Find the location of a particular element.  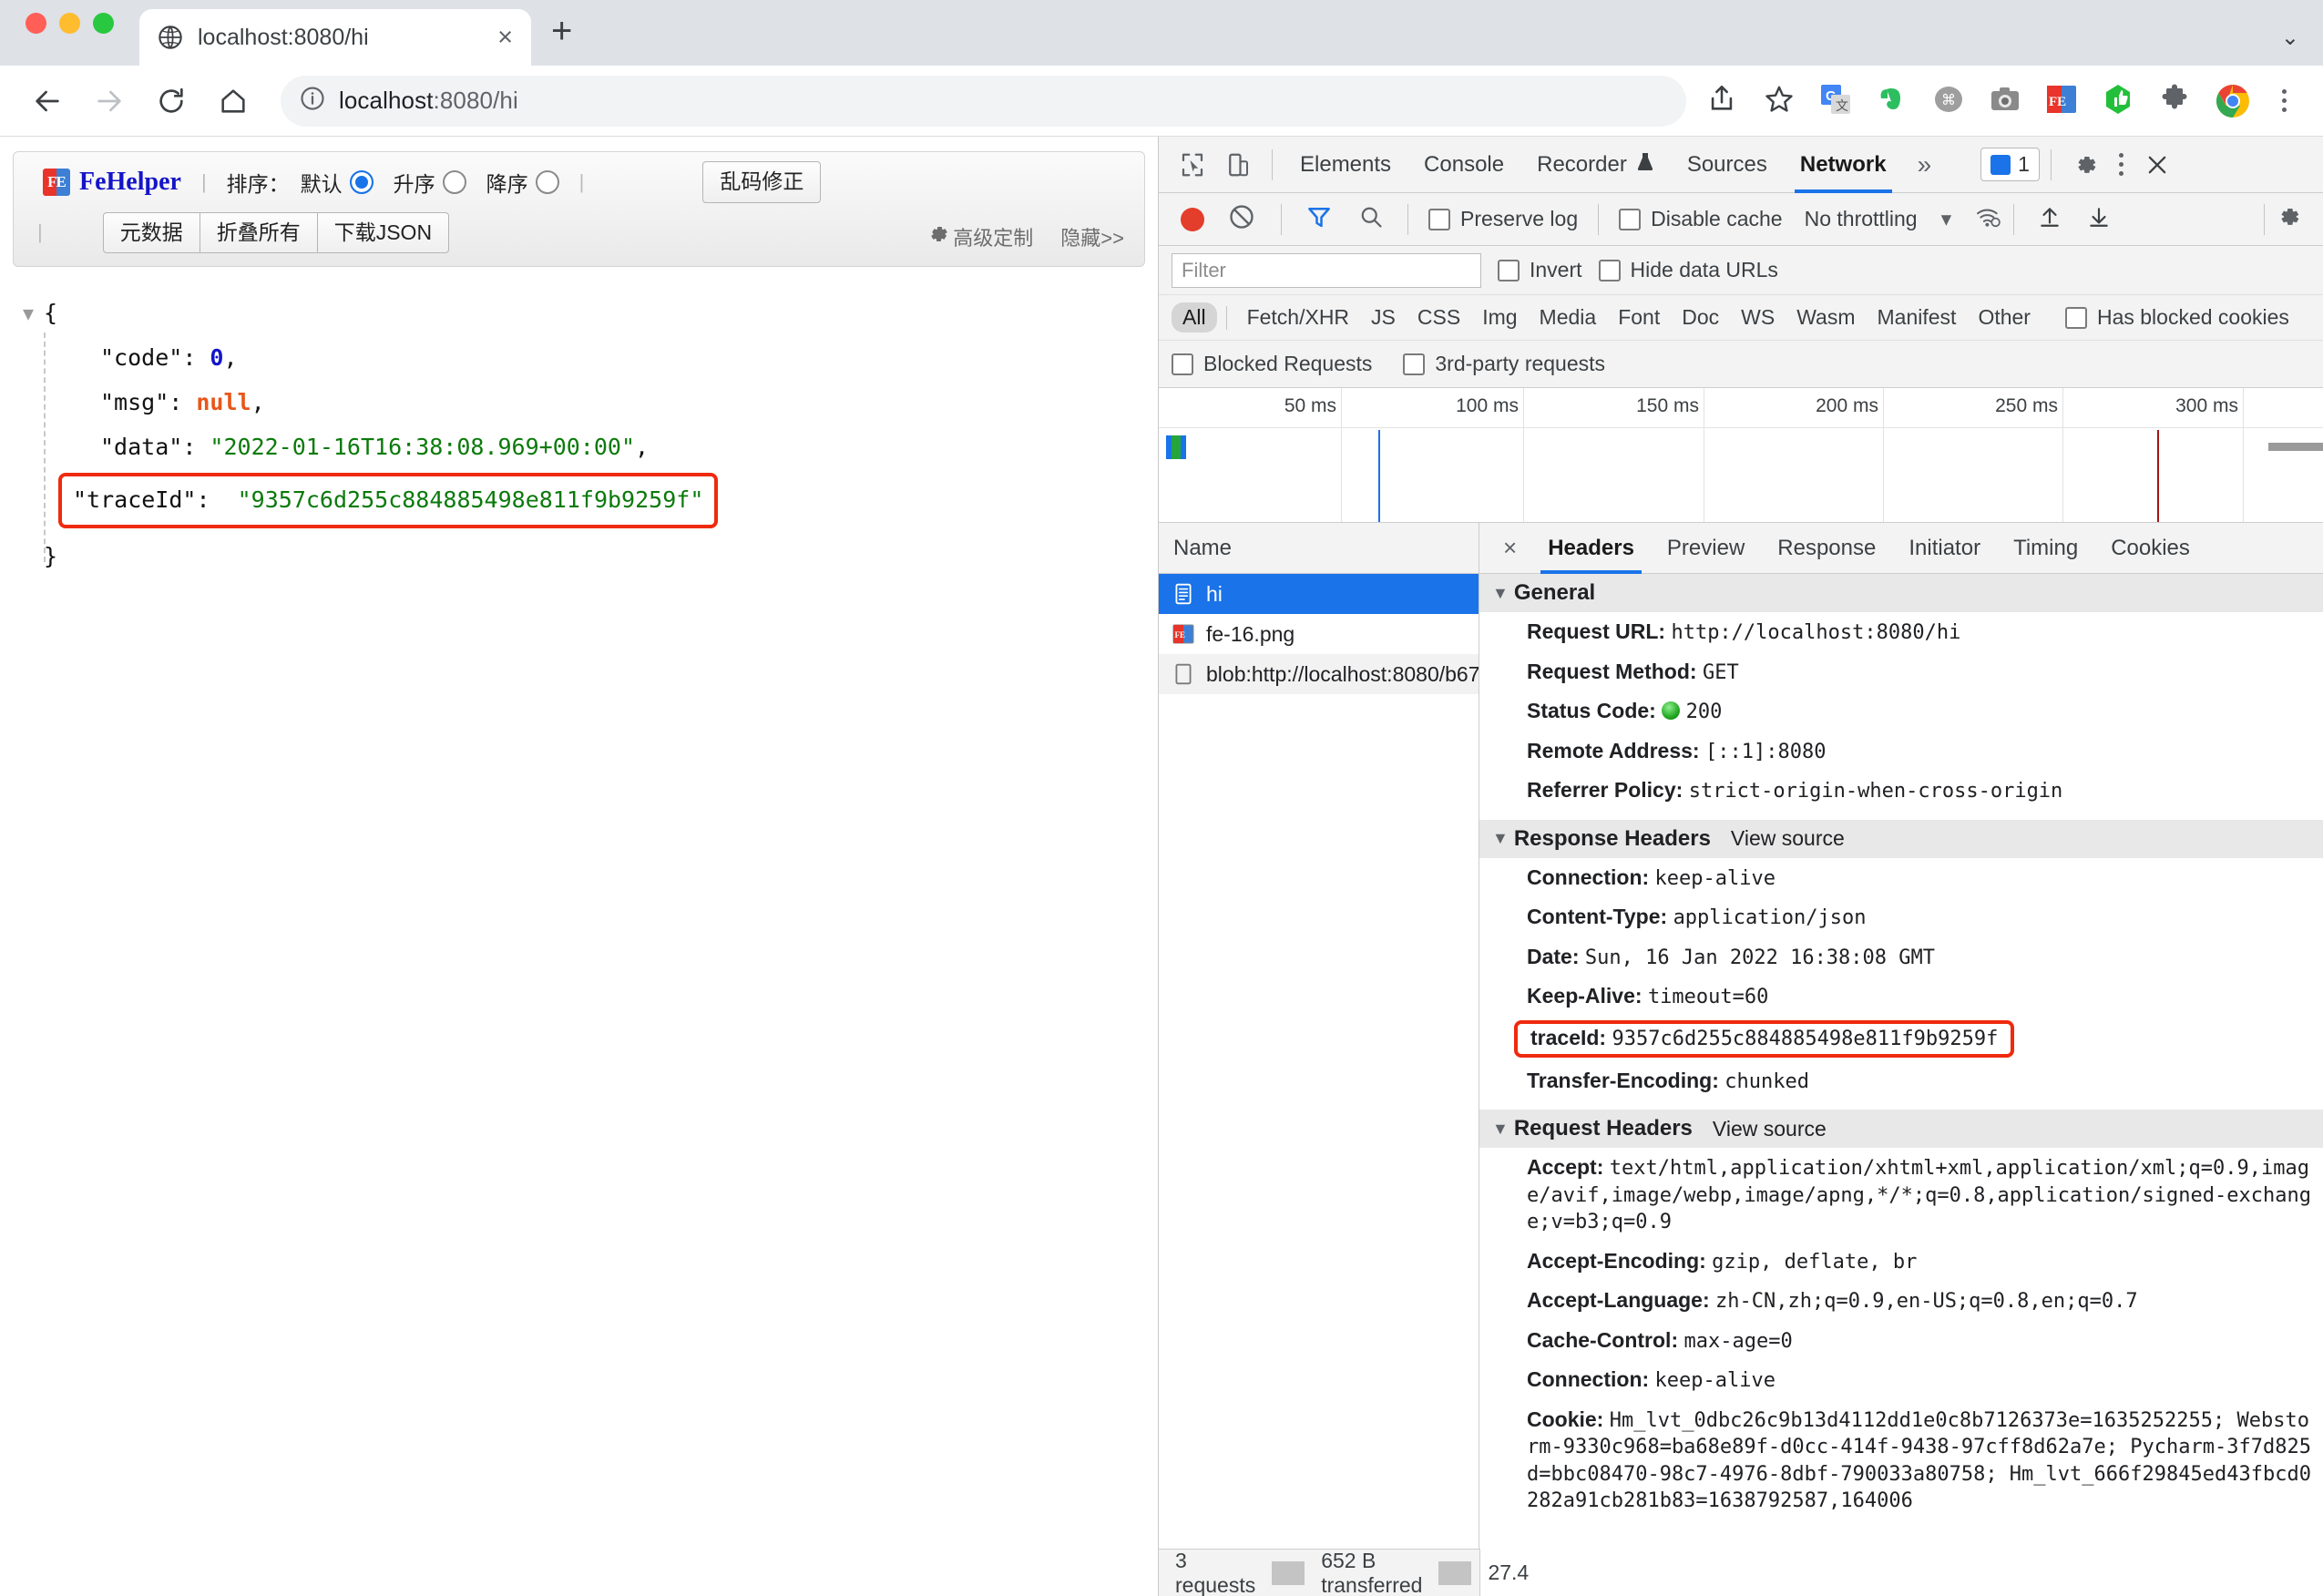

window-maximize-button is located at coordinates (103, 23).